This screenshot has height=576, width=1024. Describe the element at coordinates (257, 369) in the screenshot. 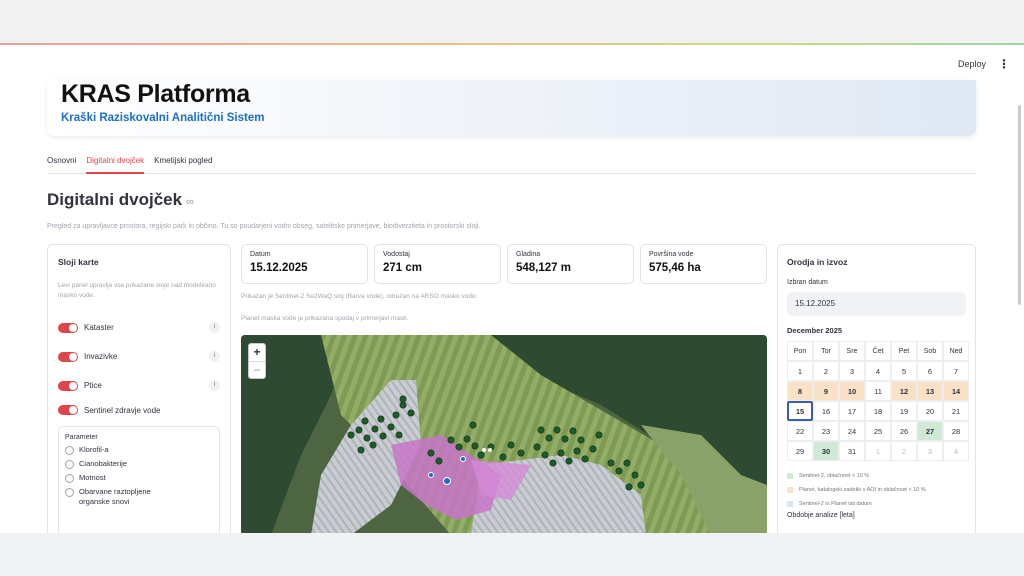

I see `zoom-out-button: −` at that location.